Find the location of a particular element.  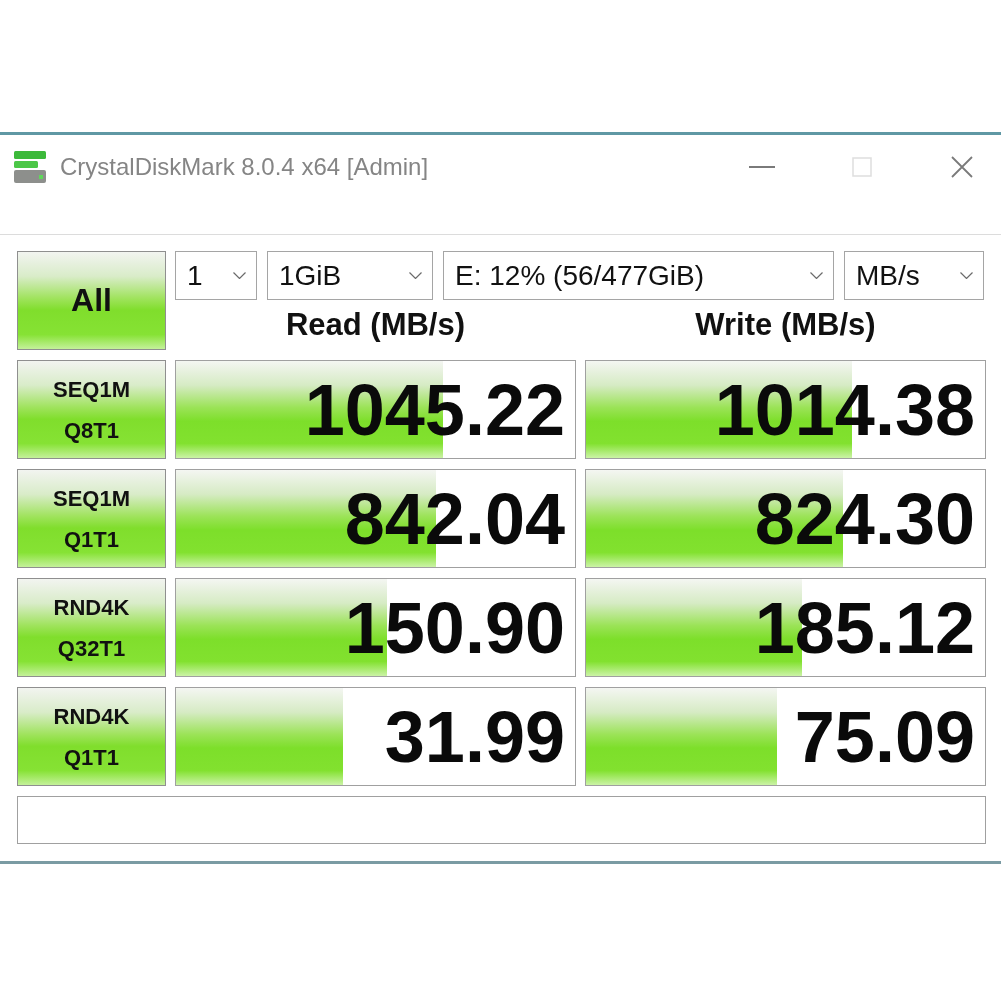

maximize-icon is located at coordinates (862, 167).